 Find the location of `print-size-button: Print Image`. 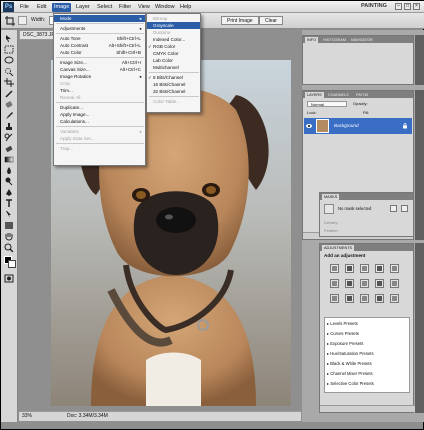

print-size-button: Print Image is located at coordinates (240, 20).